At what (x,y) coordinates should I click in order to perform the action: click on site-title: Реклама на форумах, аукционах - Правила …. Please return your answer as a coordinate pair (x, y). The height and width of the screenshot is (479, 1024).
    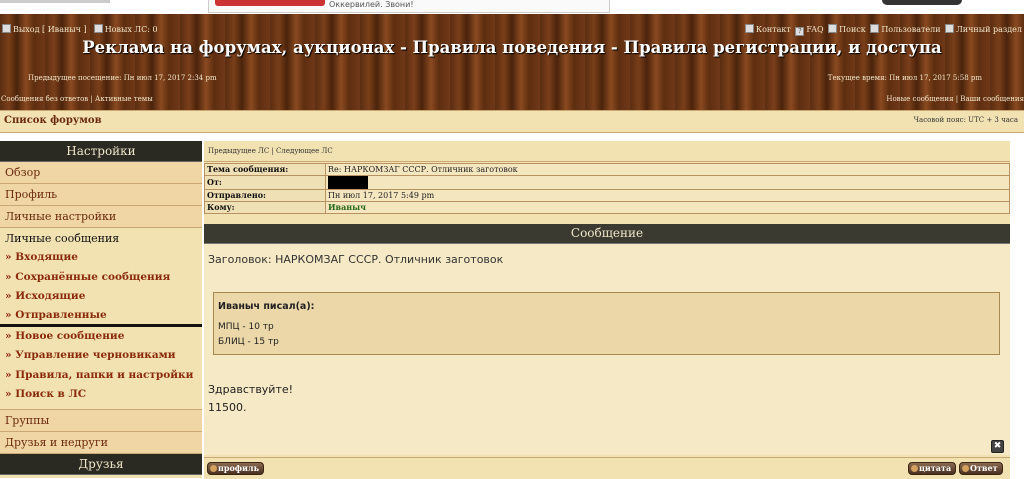
    Looking at the image, I should click on (512, 47).